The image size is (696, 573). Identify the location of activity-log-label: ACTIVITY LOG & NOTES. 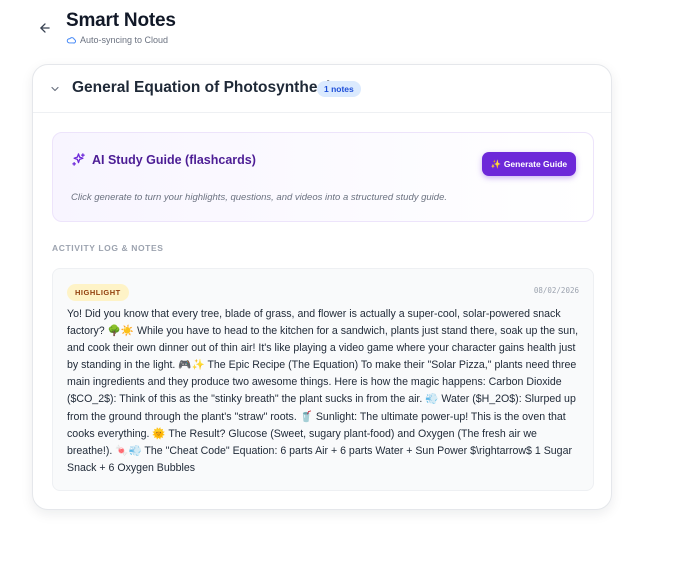
(108, 248).